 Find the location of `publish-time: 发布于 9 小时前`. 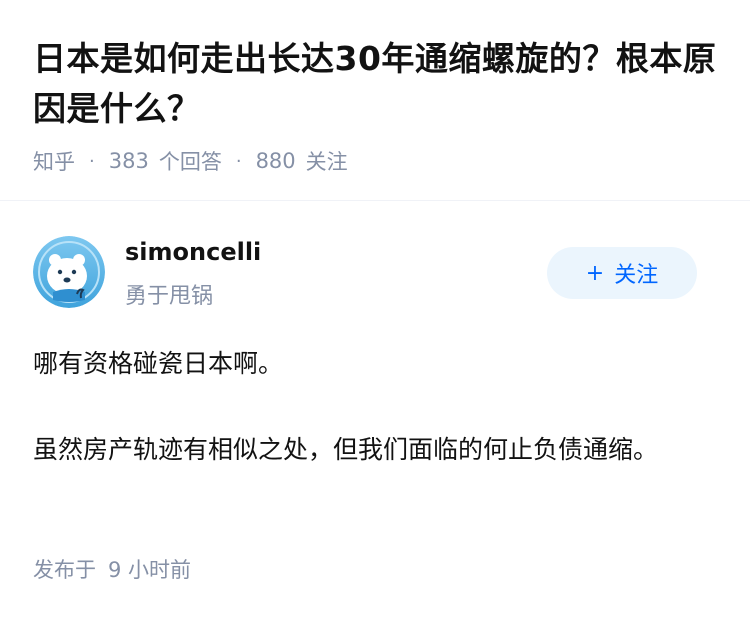

publish-time: 发布于 9 小时前 is located at coordinates (112, 569).